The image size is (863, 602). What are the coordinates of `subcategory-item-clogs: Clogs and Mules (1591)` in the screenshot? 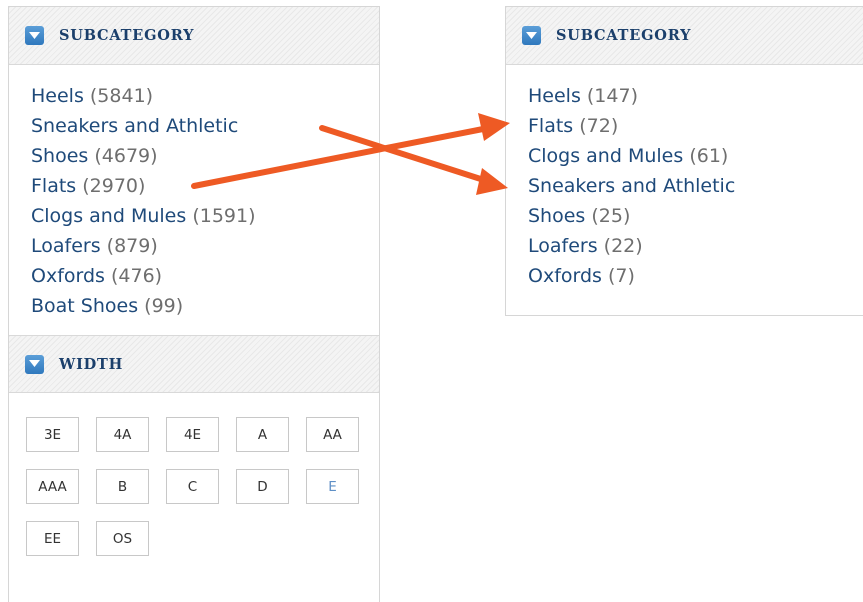 It's located at (205, 216).